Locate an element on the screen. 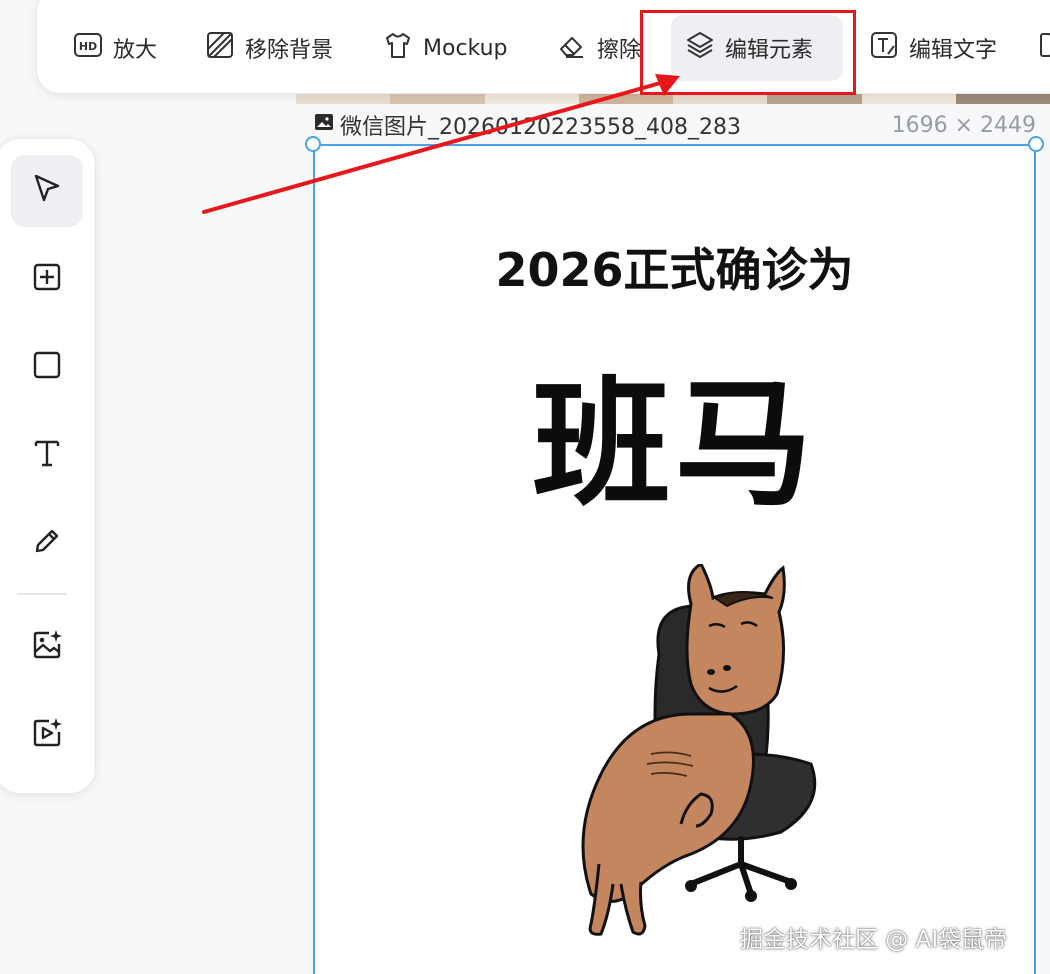  mockup-button: Mockup is located at coordinates (445, 48).